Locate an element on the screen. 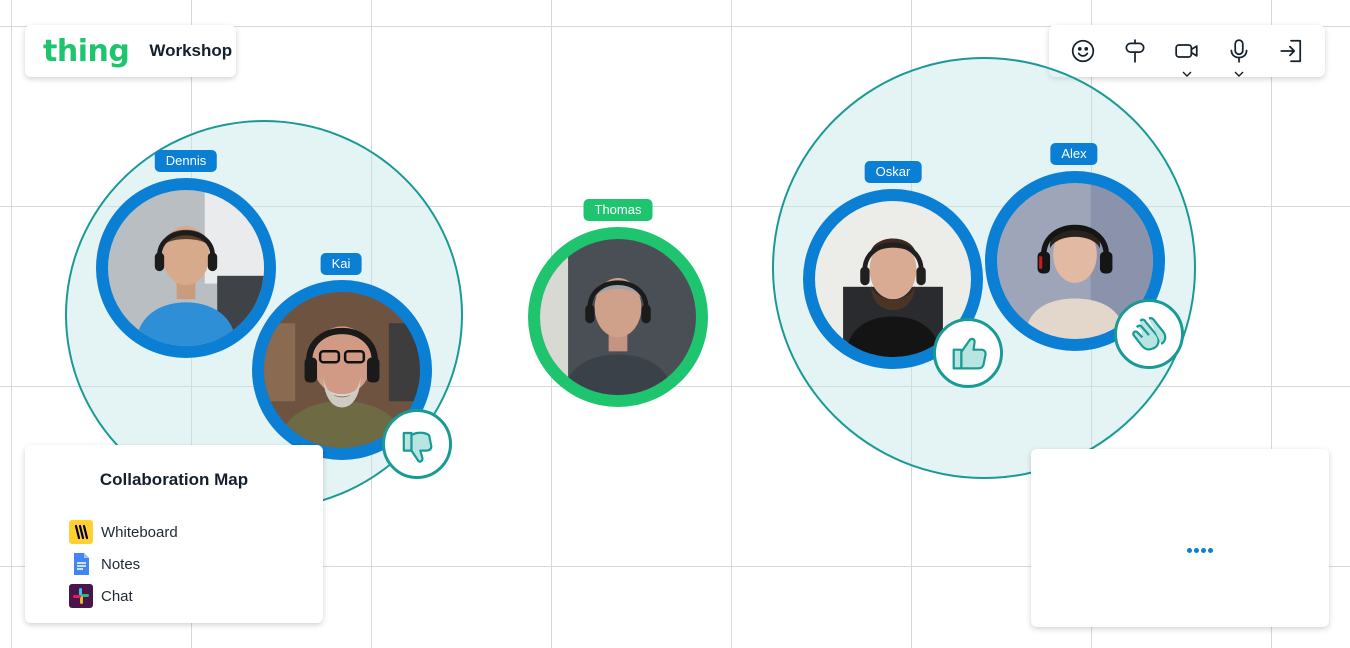 The height and width of the screenshot is (648, 1350). collab-item-chat: Chat is located at coordinates (123, 596).